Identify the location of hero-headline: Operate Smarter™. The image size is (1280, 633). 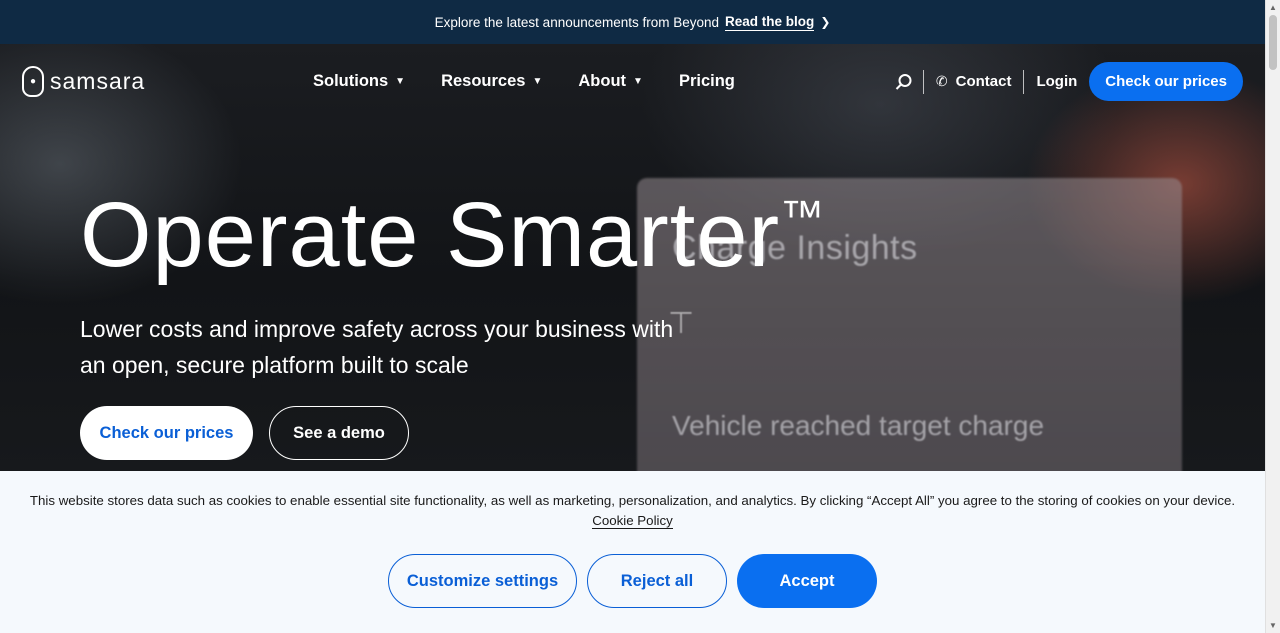
(453, 235).